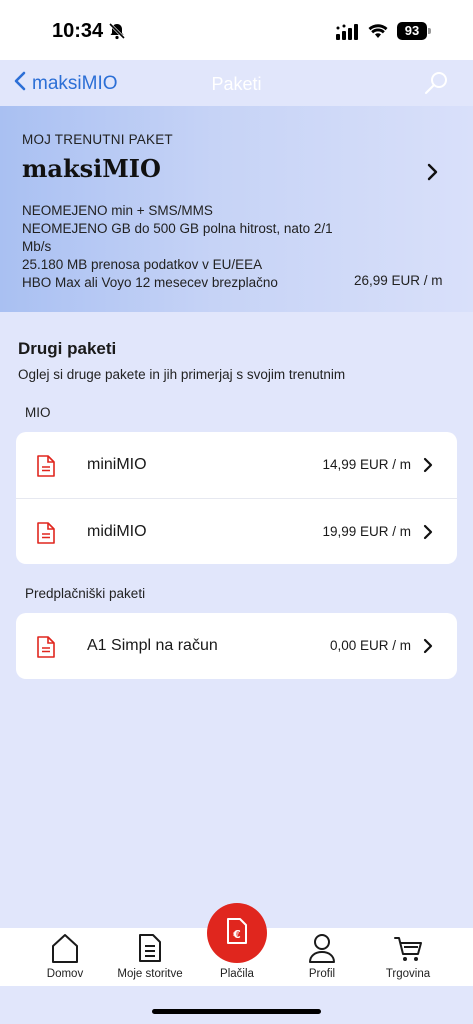  I want to click on payments-button: €, so click(237, 933).